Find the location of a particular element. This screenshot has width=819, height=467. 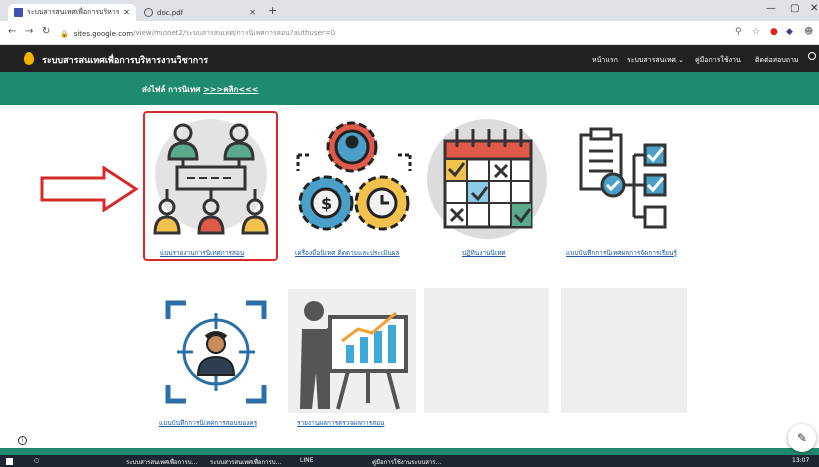

back-icon: ← is located at coordinates (12, 31).